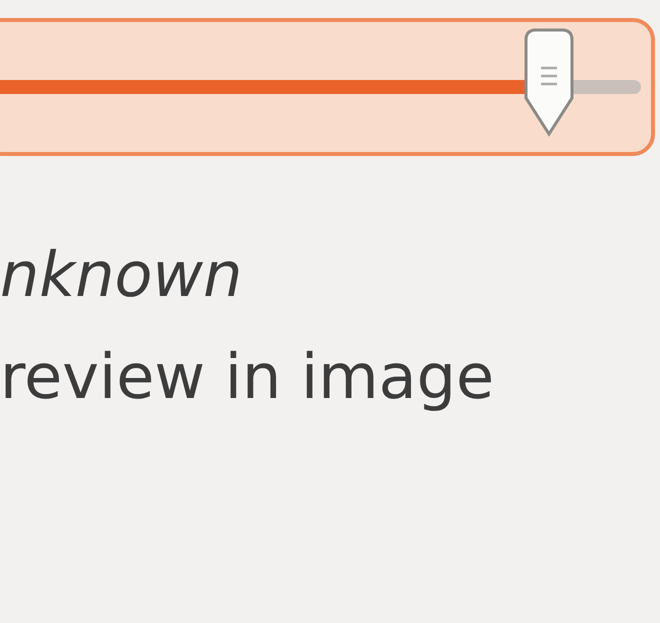  What do you see at coordinates (121, 275) in the screenshot?
I see `label-text: nknown` at bounding box center [121, 275].